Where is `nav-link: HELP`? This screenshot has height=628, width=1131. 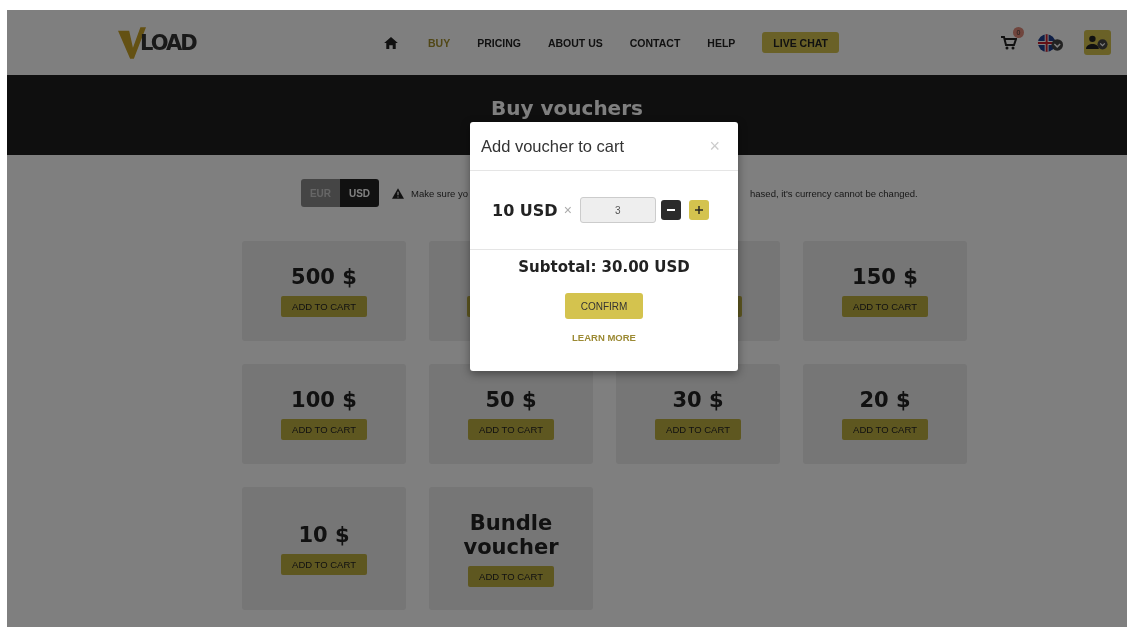
nav-link: HELP is located at coordinates (721, 42).